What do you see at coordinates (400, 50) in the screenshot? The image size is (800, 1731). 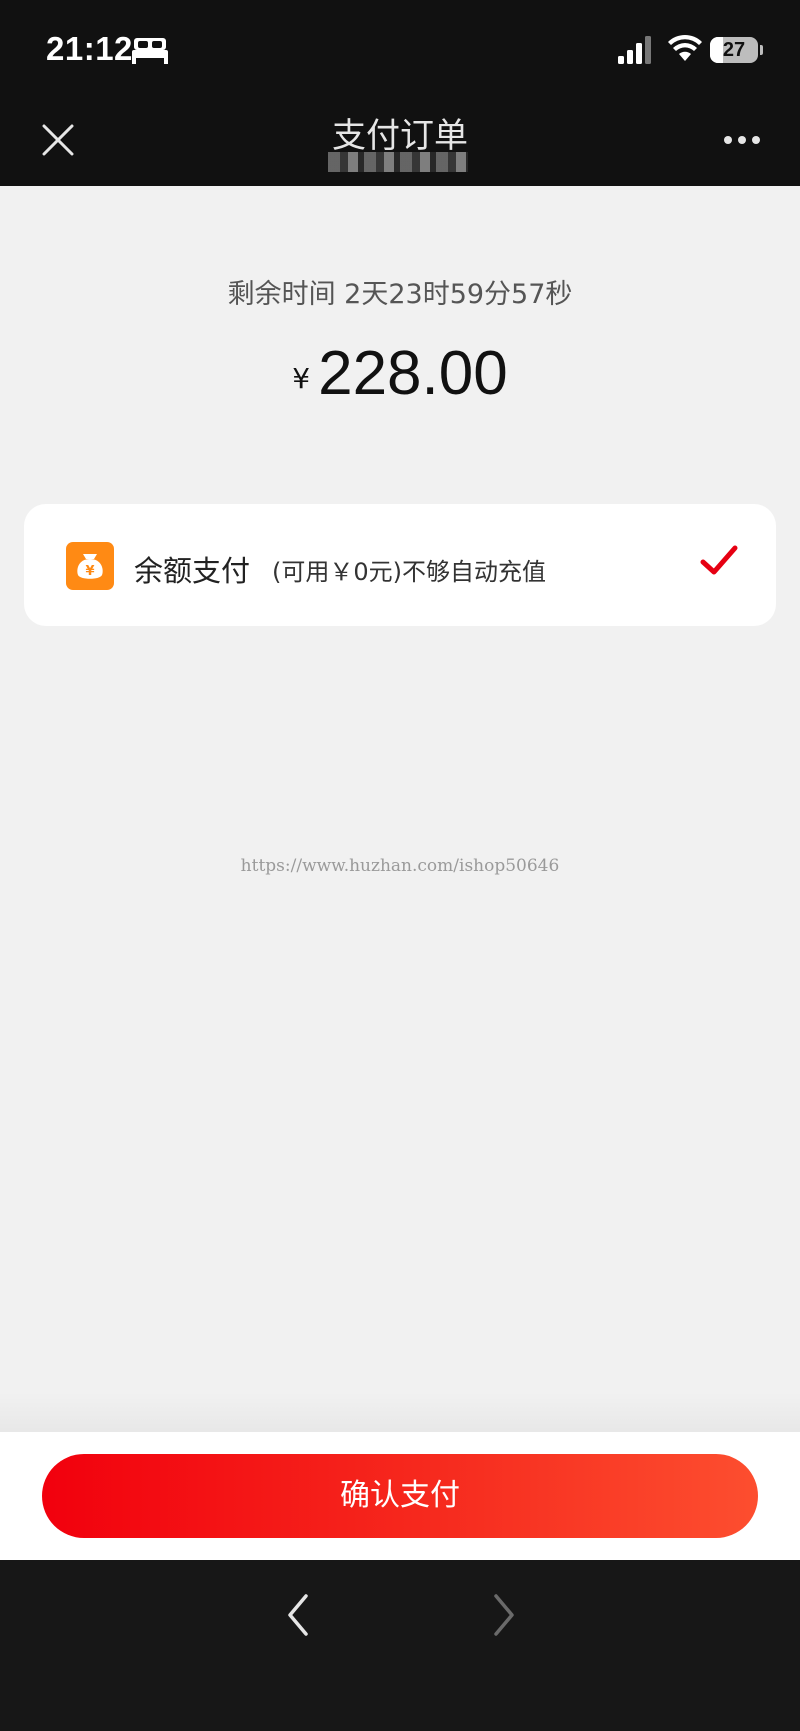 I see `status-bar: 21:12 27` at bounding box center [400, 50].